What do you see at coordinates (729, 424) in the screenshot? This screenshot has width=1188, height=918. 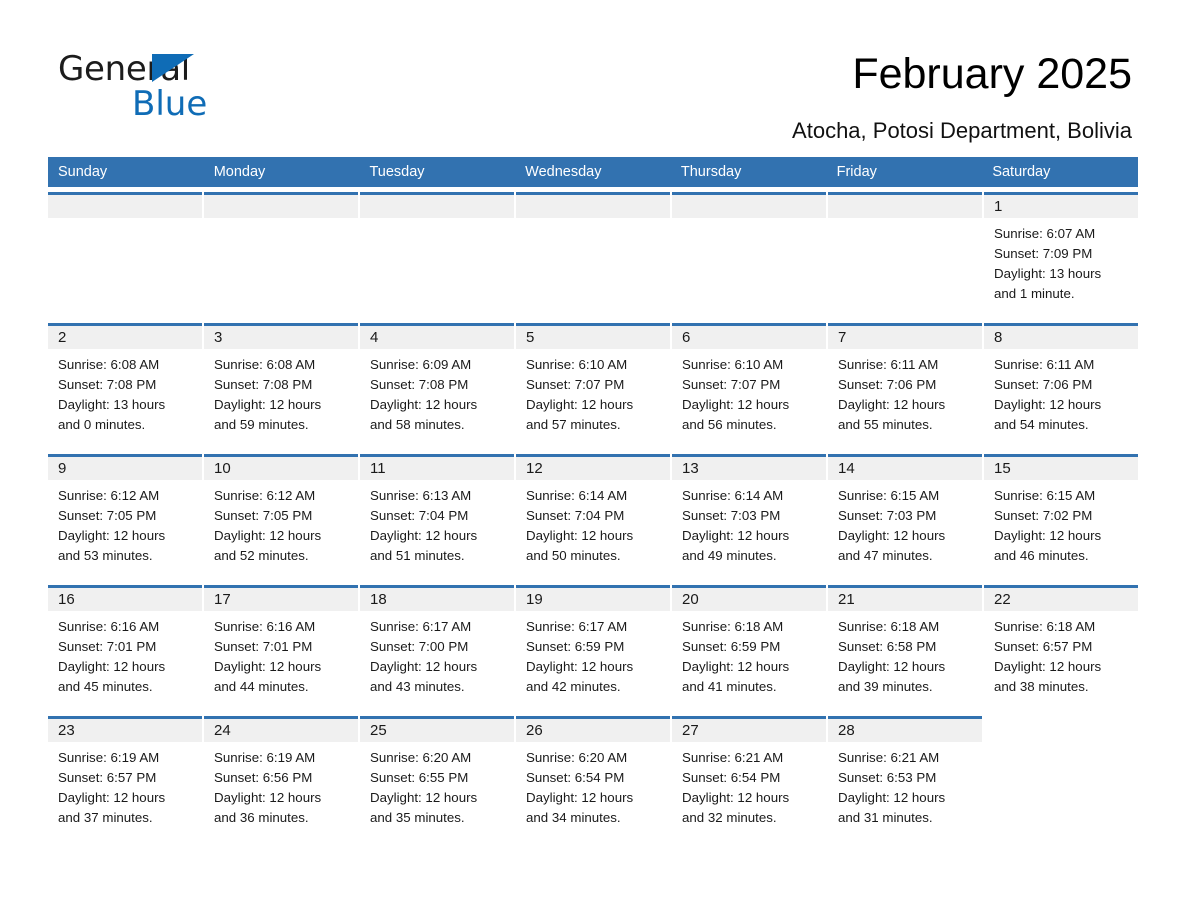 I see `daylight-duration-line2: and 56 minutes.` at bounding box center [729, 424].